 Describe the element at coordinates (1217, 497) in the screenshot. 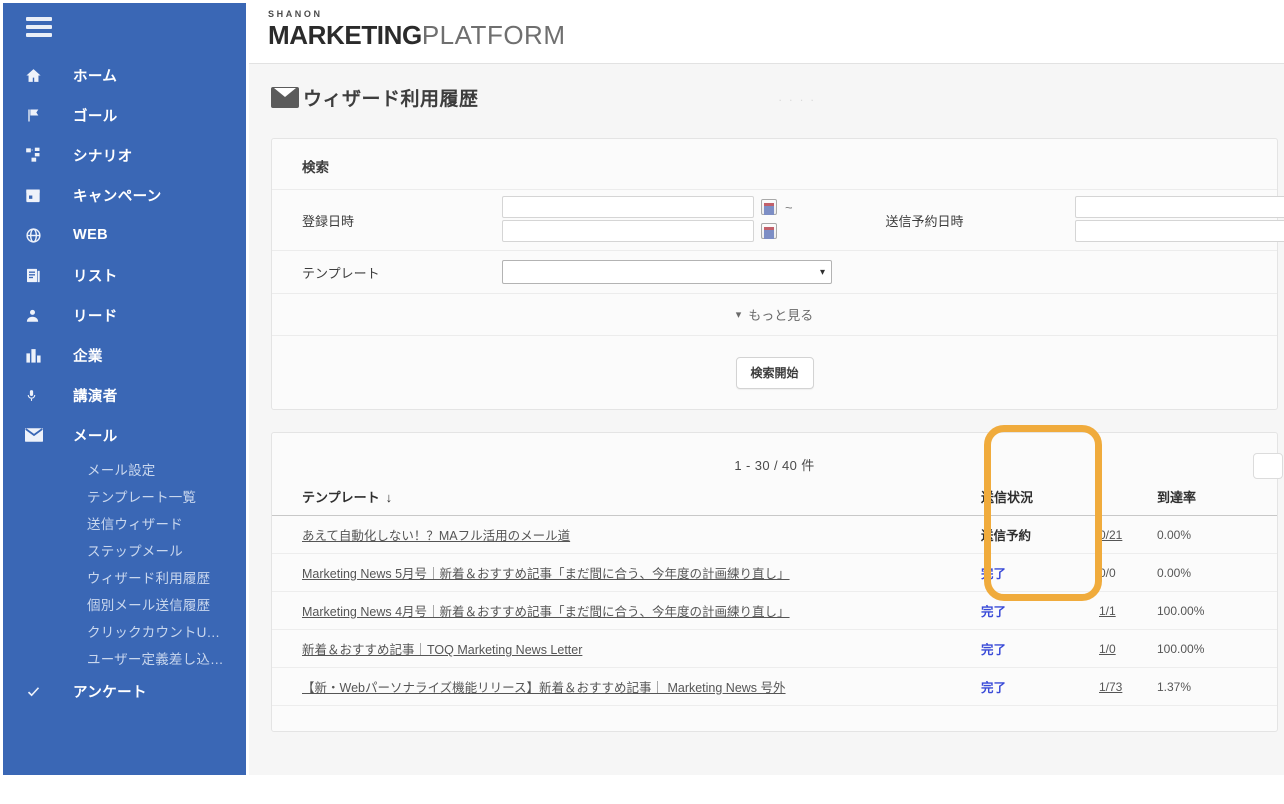

I see `column-header-rate: 到達率` at that location.